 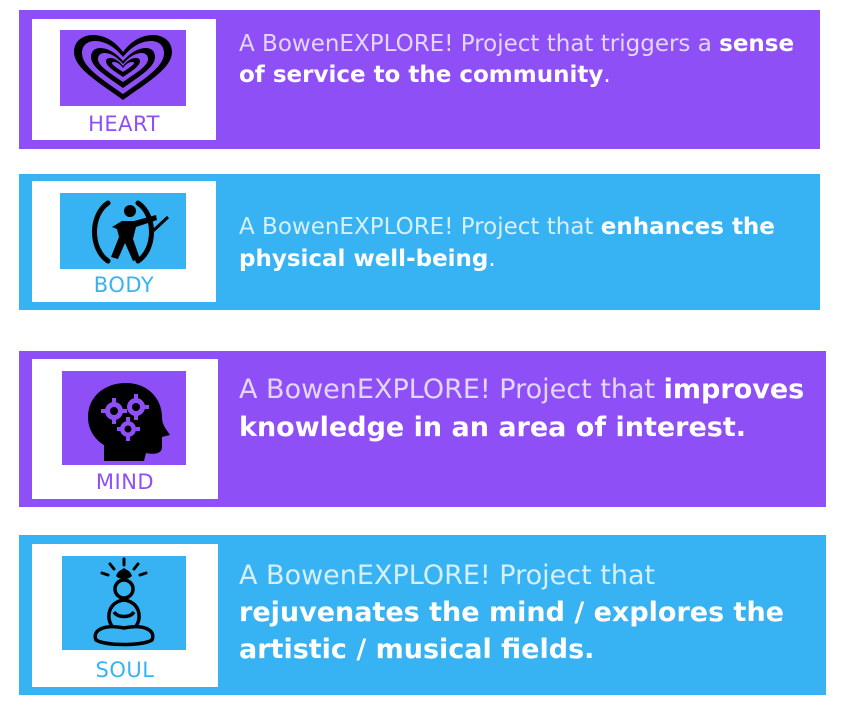 I want to click on heart-description-end: ., so click(x=607, y=75).